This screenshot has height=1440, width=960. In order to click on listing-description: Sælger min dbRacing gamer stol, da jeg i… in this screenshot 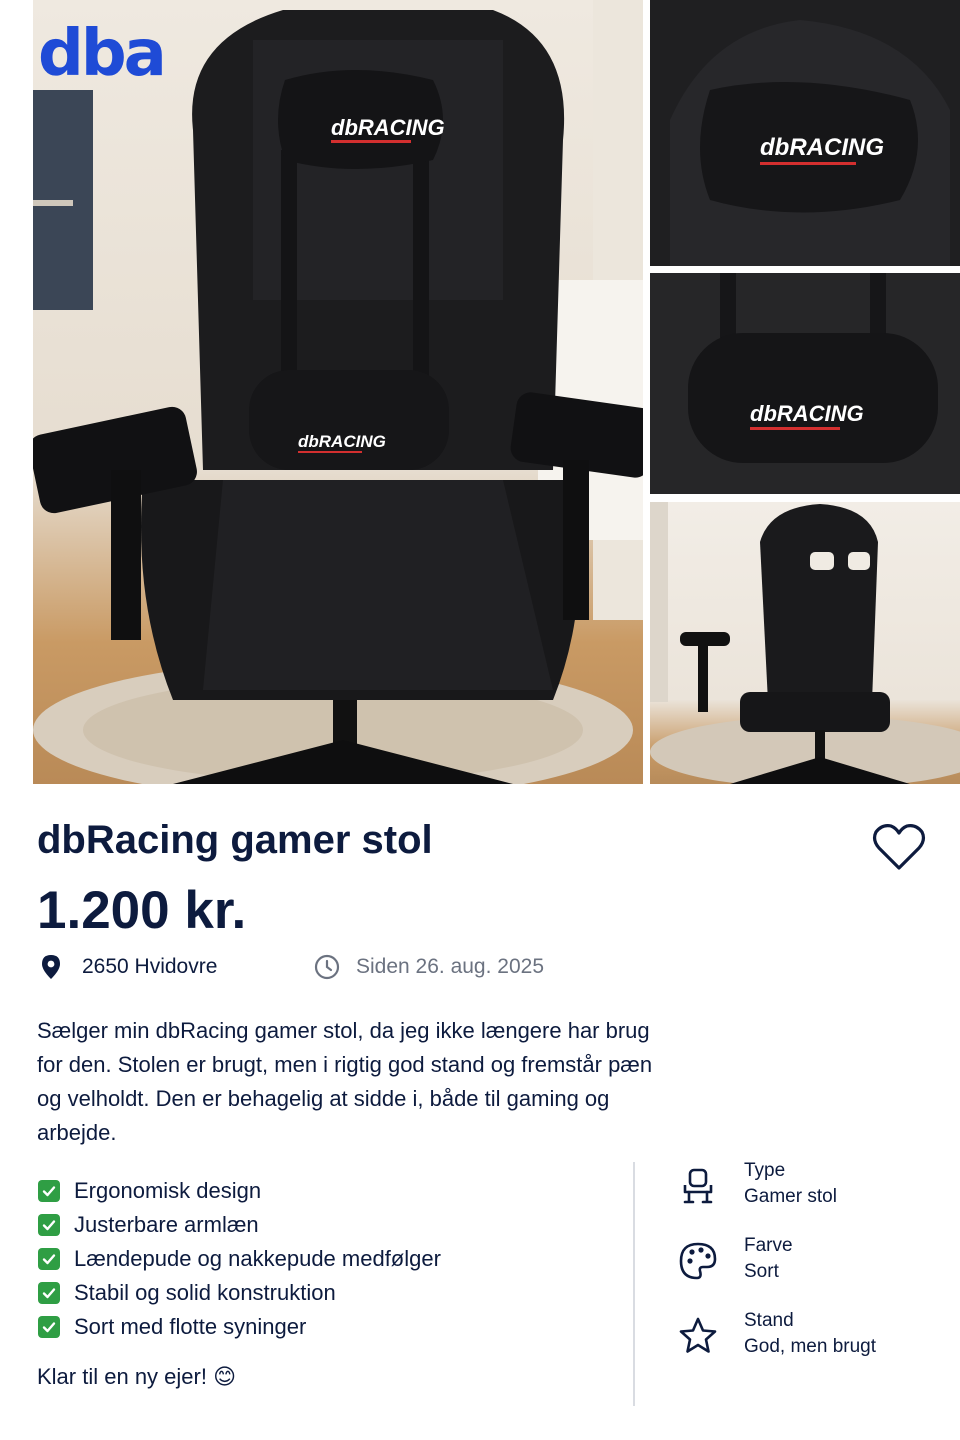, I will do `click(345, 1081)`.